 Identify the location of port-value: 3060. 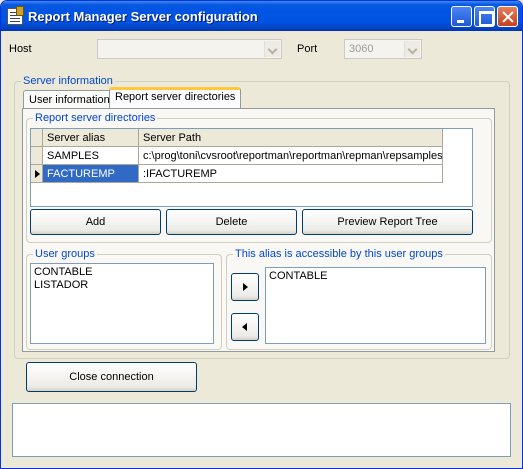
(361, 49).